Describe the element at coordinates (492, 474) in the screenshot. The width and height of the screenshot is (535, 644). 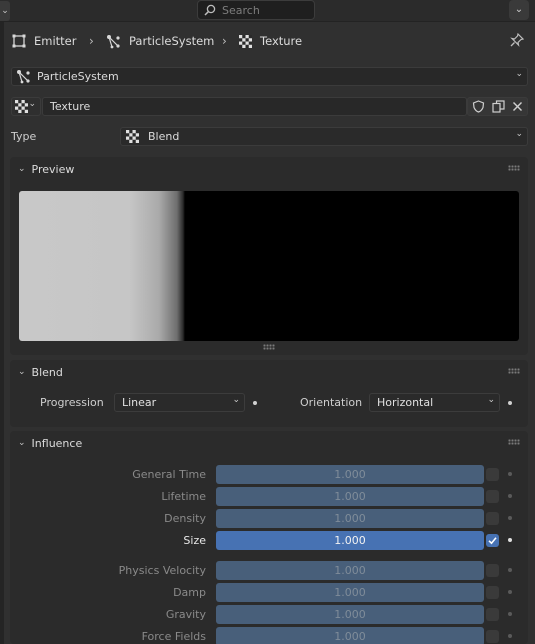
I see `general-time-checkbox` at that location.